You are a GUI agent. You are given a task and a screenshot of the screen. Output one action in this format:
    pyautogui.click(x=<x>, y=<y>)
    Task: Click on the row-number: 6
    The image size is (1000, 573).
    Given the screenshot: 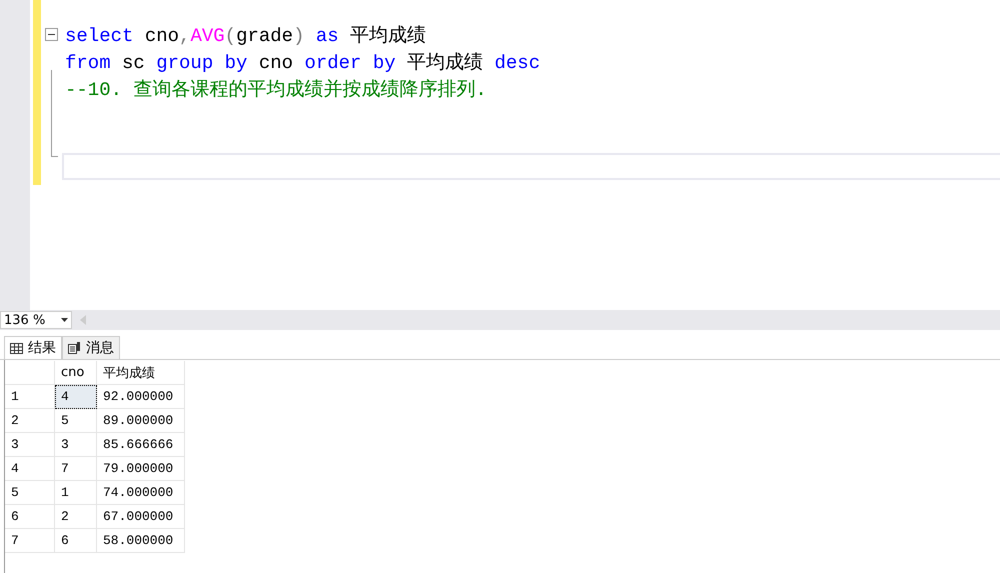 What is the action you would take?
    pyautogui.click(x=30, y=517)
    